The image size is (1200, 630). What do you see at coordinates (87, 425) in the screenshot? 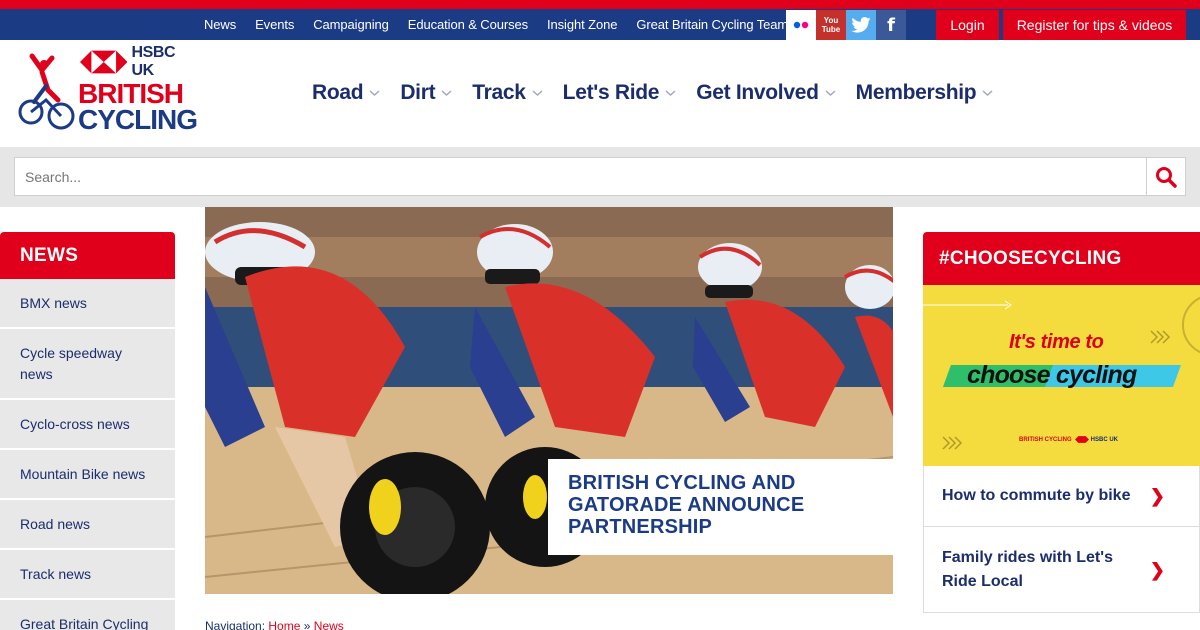
I see `sidebar-item-cyclo-cross-news: Cyclo-cross news` at bounding box center [87, 425].